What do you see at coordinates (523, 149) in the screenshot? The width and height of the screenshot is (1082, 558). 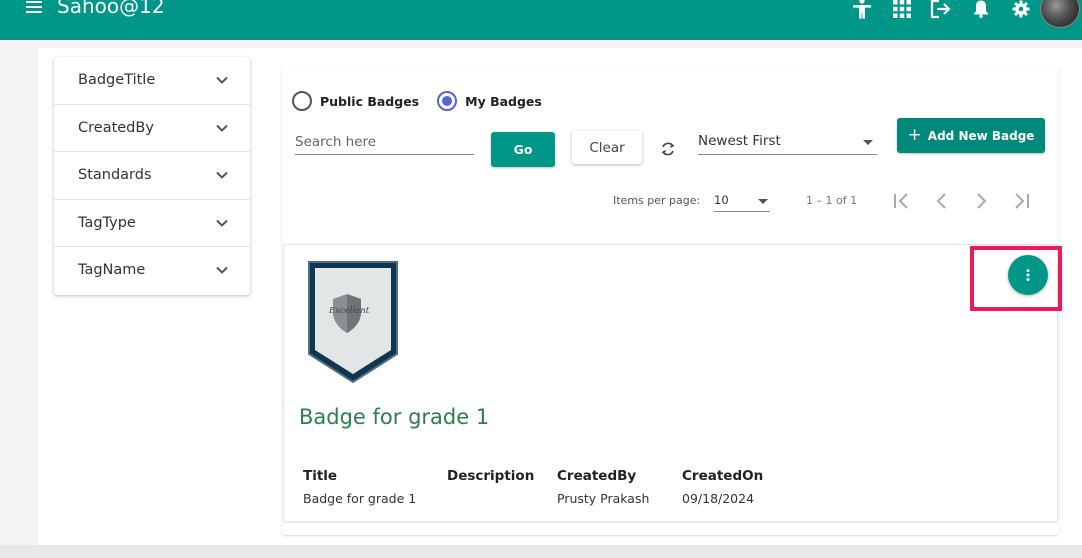 I see `go-button: Go` at bounding box center [523, 149].